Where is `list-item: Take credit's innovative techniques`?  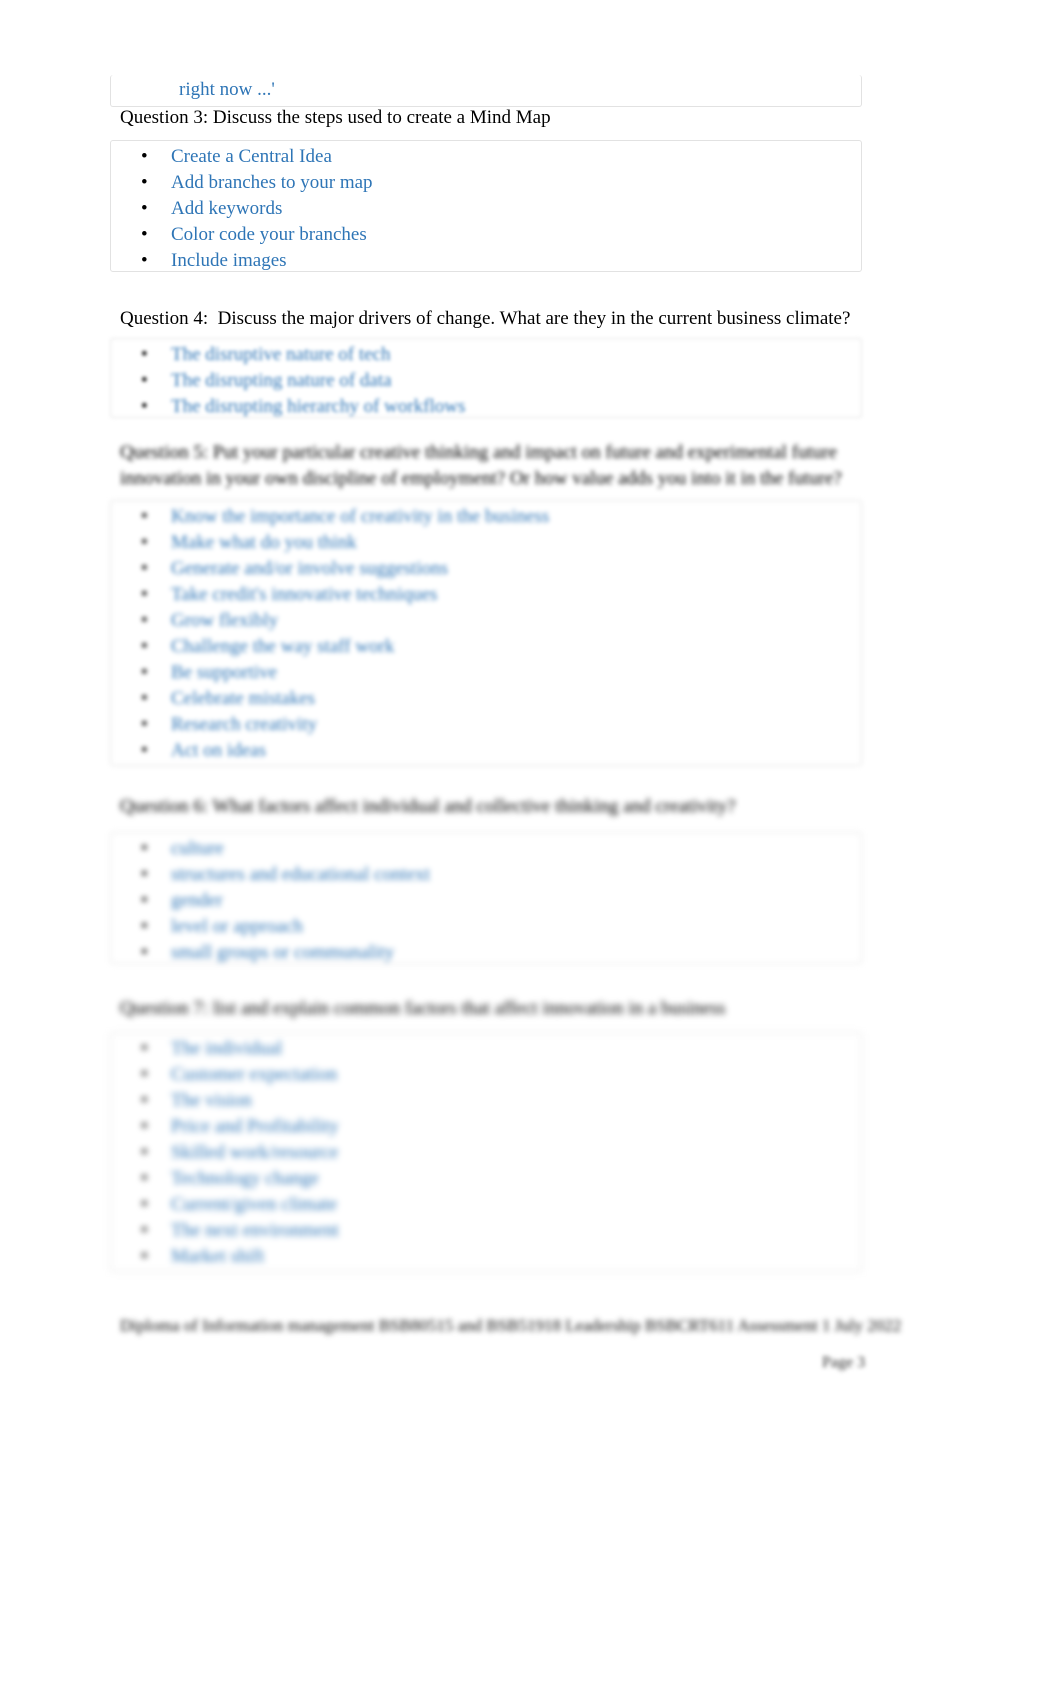
list-item: Take credit's innovative techniques is located at coordinates (486, 595).